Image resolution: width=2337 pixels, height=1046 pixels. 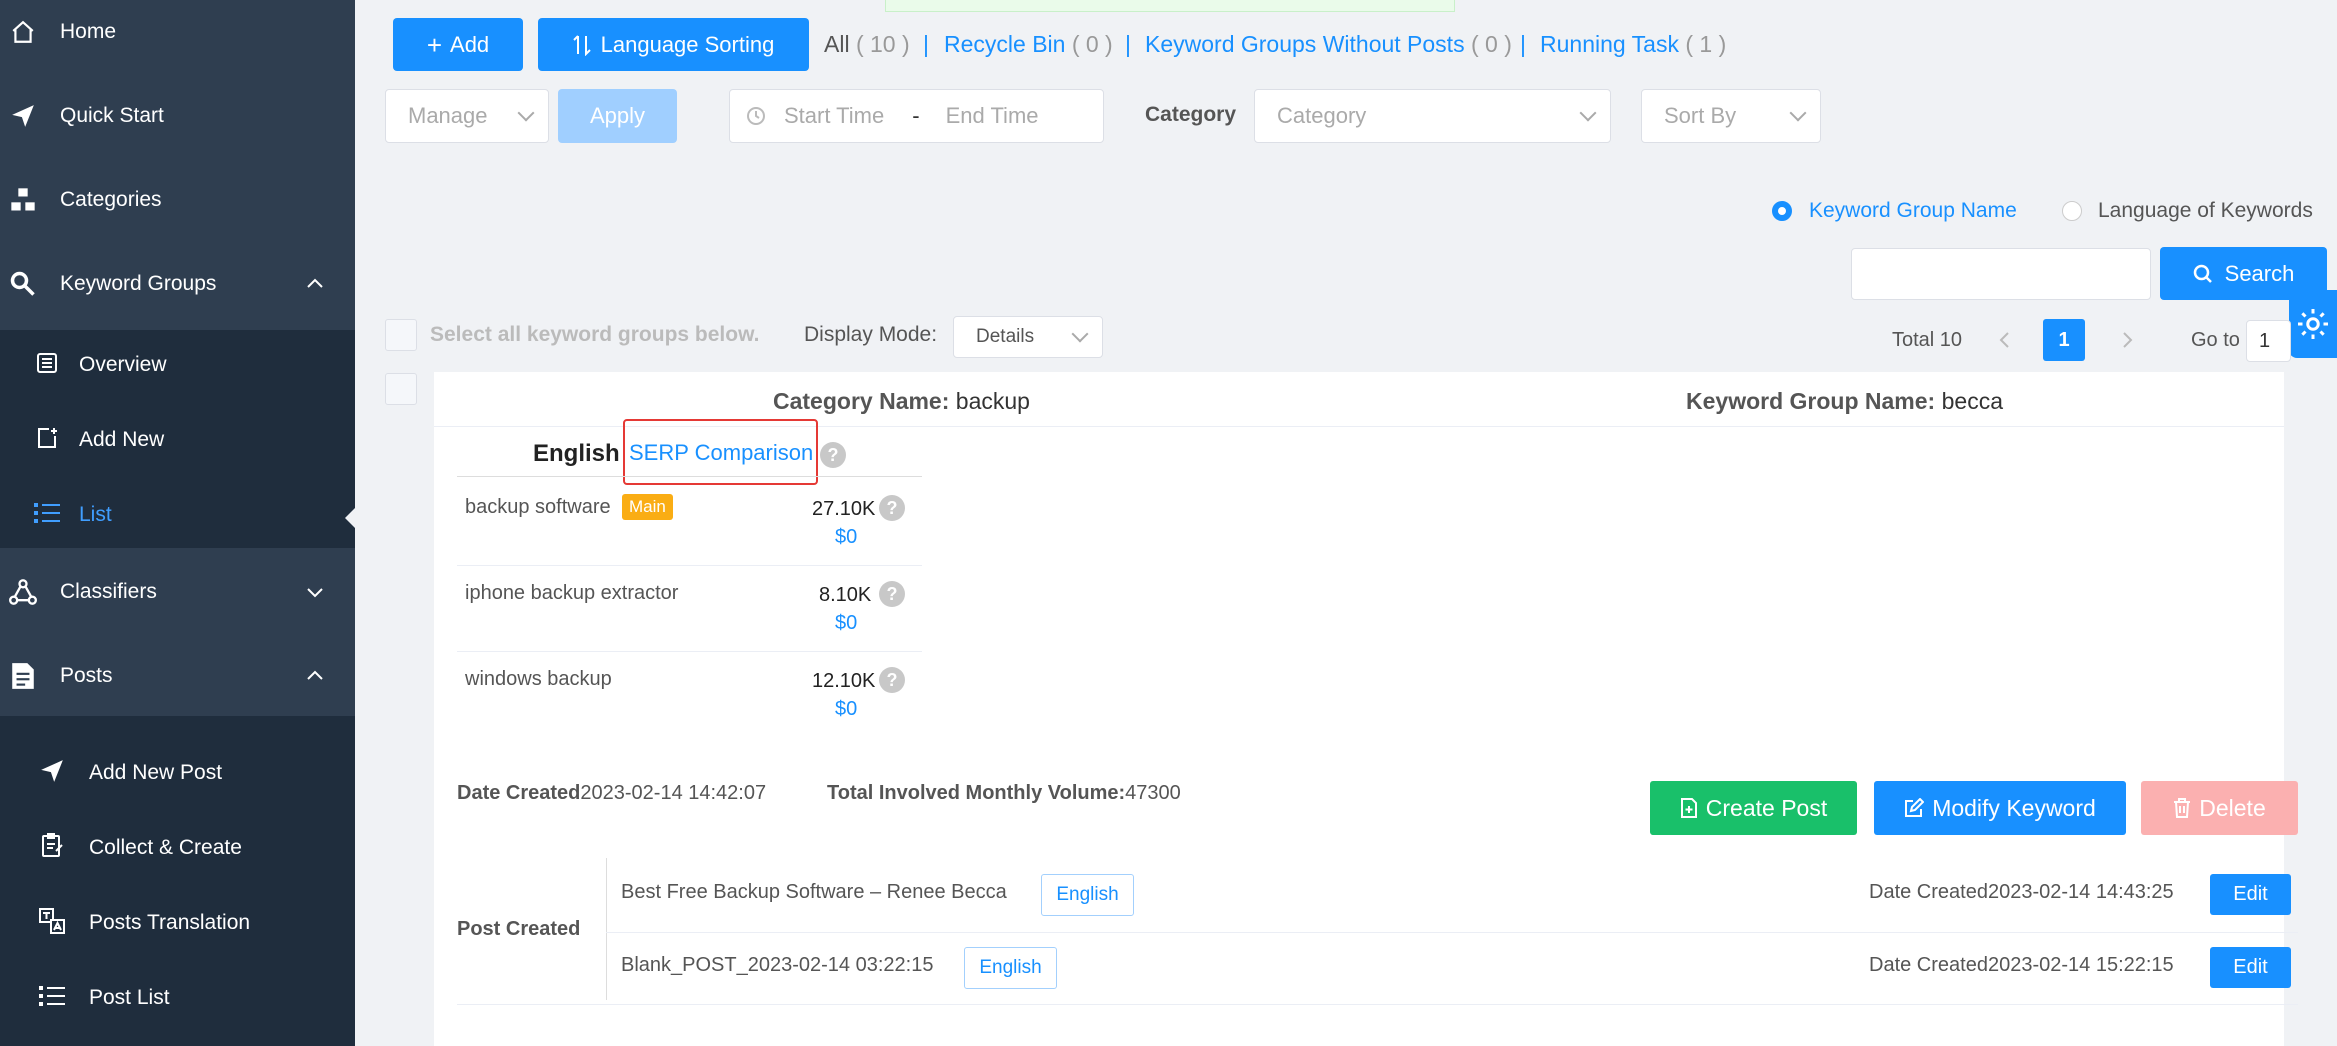 What do you see at coordinates (2205, 211) in the screenshot?
I see `radio-language-of-keywords-label: Language of Keywords` at bounding box center [2205, 211].